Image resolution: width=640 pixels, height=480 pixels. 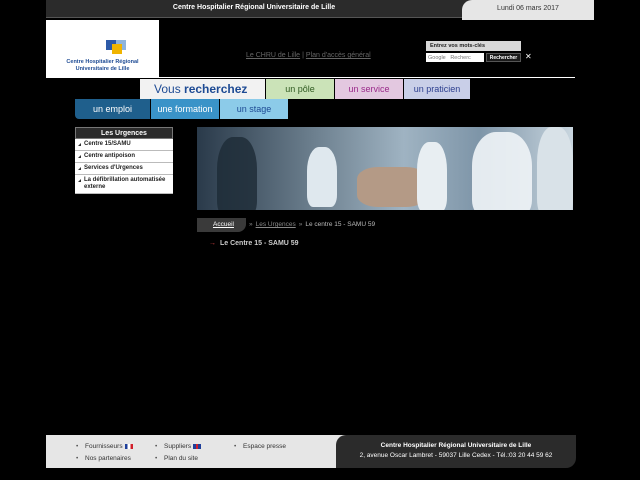 What do you see at coordinates (455, 57) in the screenshot?
I see `search-input` at bounding box center [455, 57].